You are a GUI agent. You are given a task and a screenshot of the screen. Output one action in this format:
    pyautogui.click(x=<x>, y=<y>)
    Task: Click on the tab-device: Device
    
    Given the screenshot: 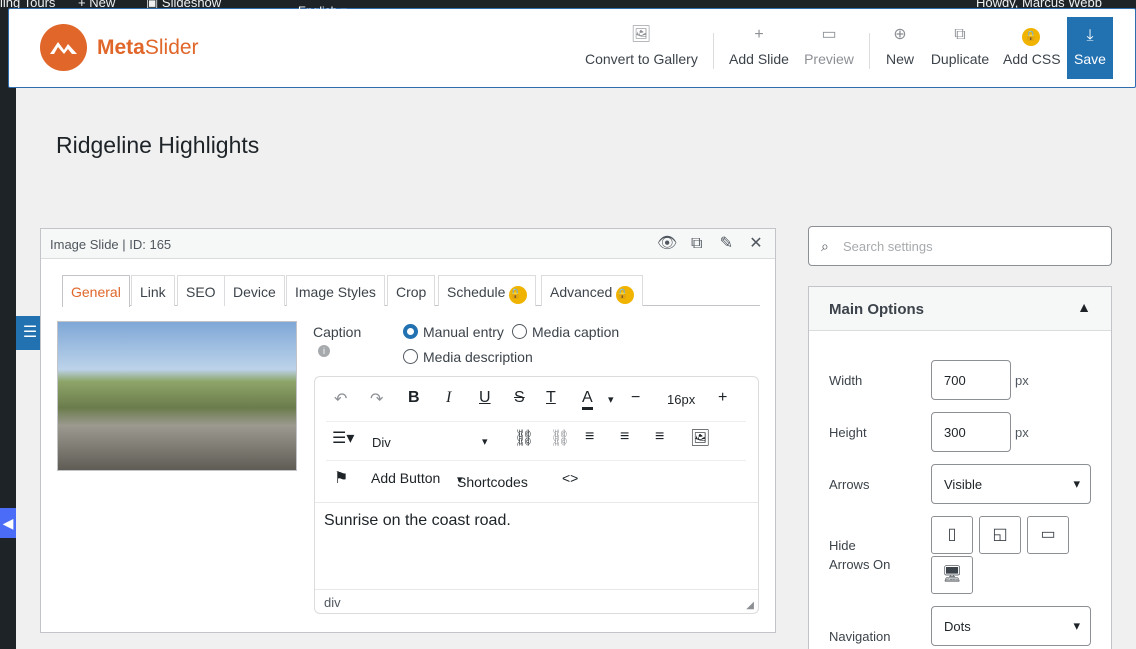 What is the action you would take?
    pyautogui.click(x=254, y=290)
    